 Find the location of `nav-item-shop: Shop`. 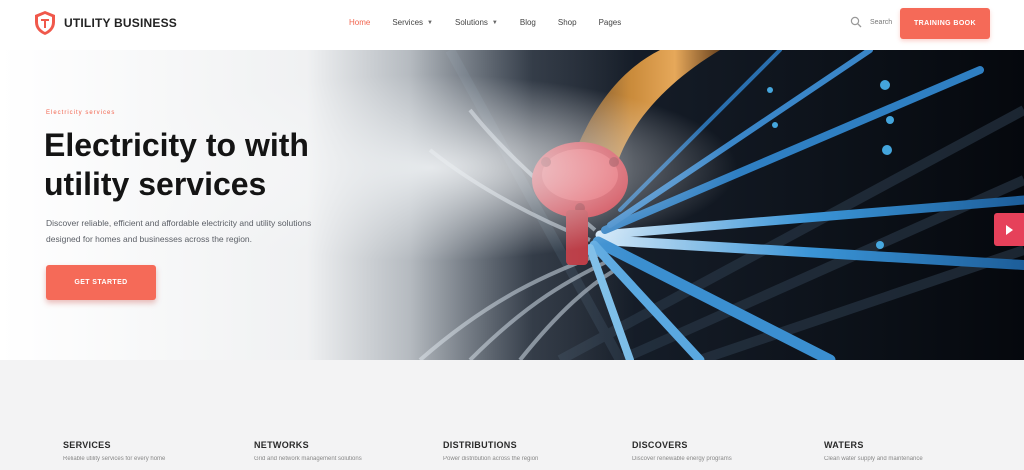

nav-item-shop: Shop is located at coordinates (567, 22).